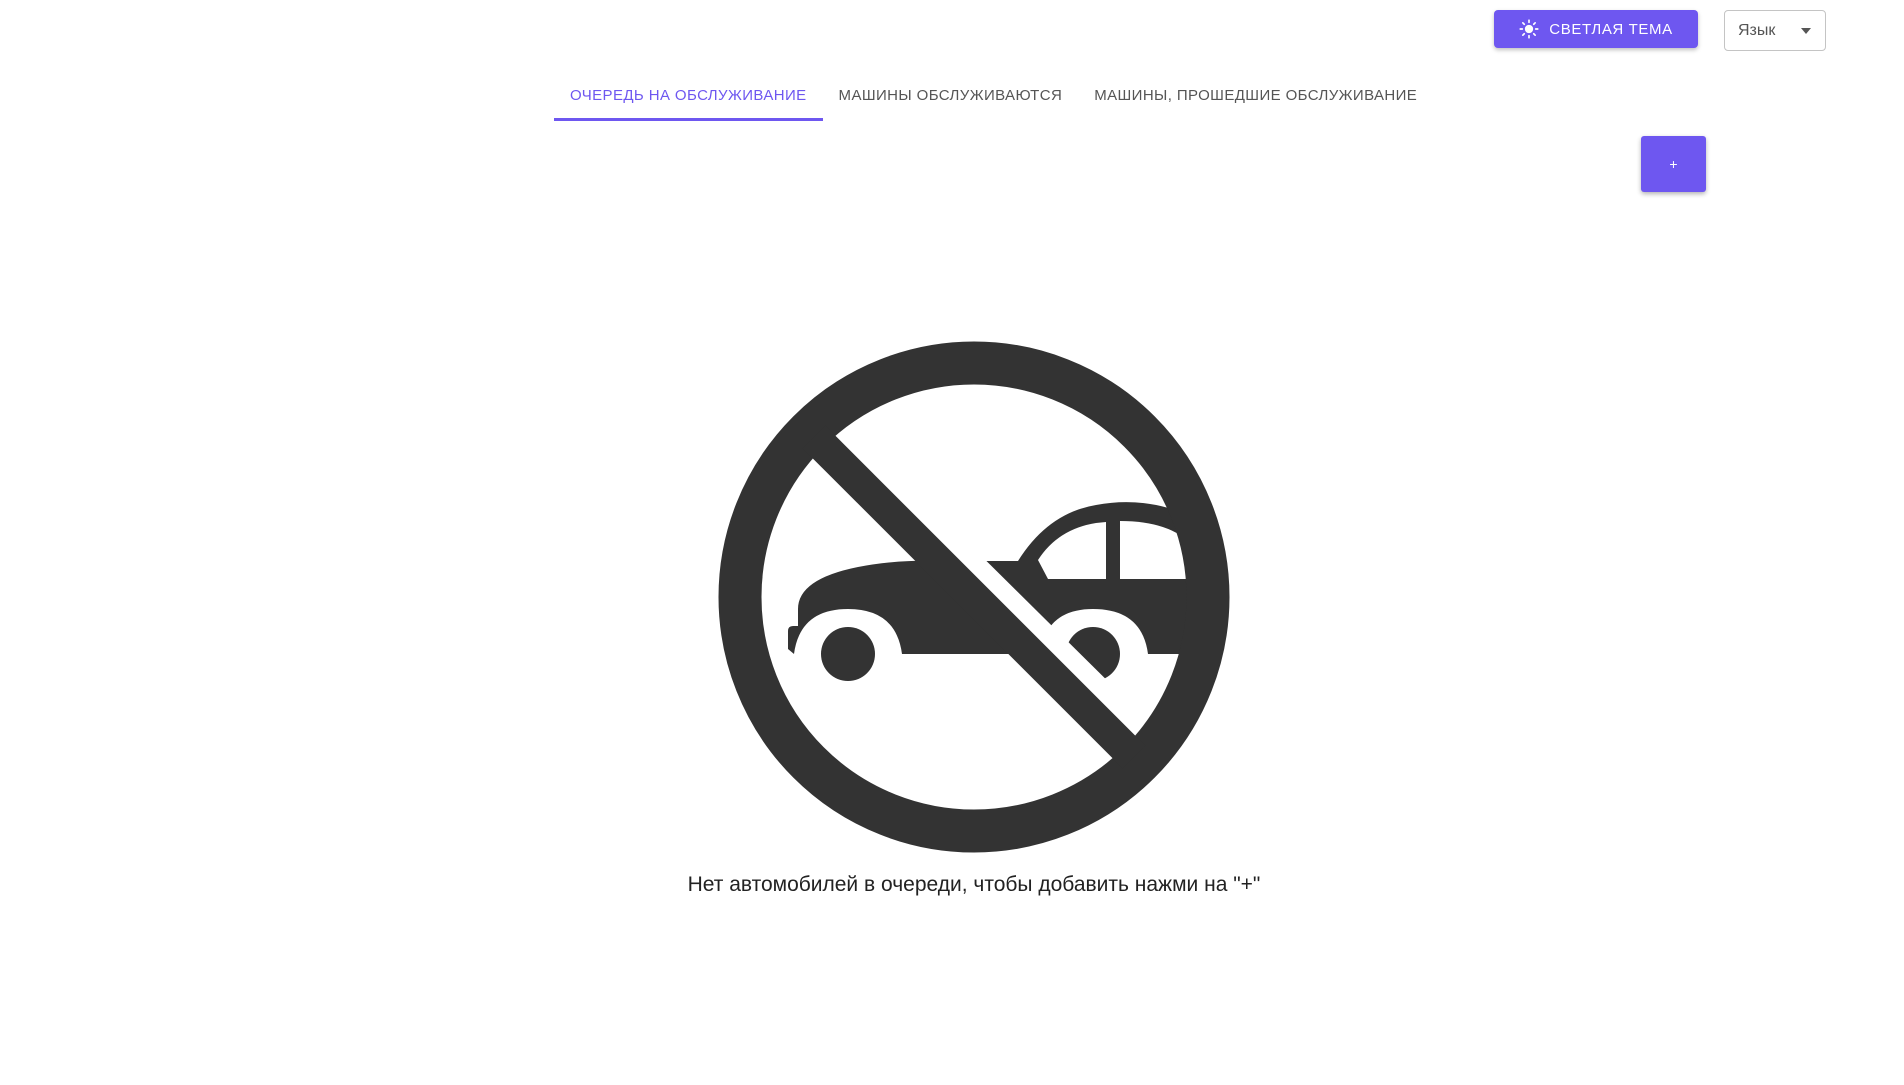 This screenshot has width=1904, height=1085. Describe the element at coordinates (974, 597) in the screenshot. I see `no-car-icon` at that location.